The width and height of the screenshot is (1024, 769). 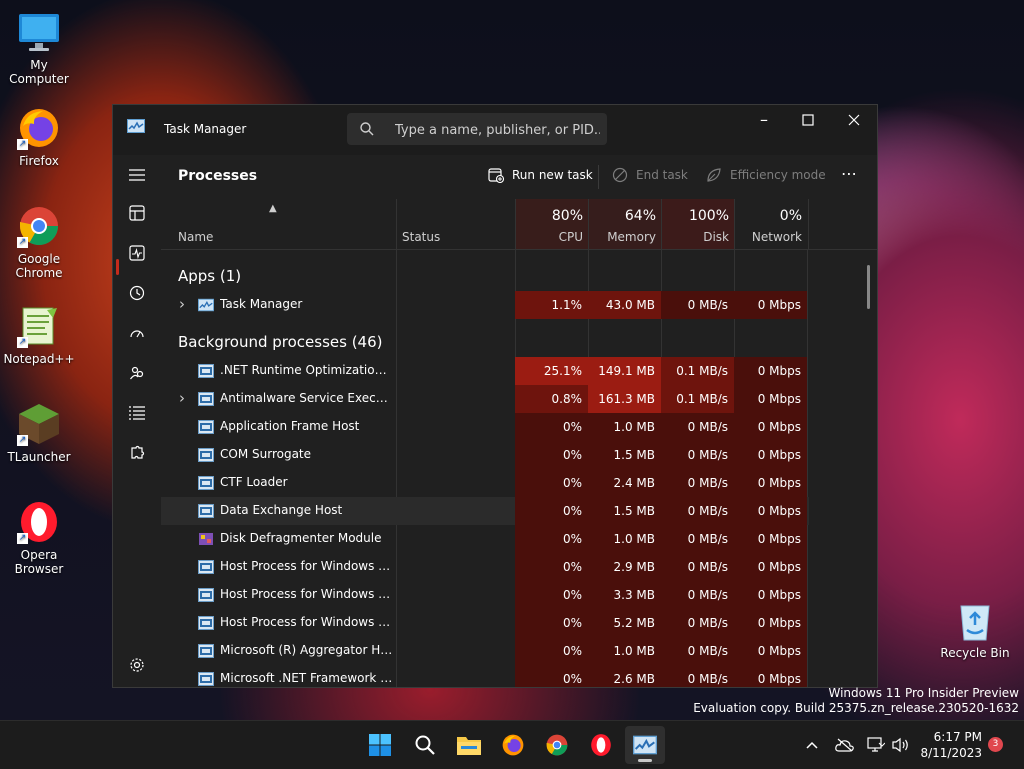 I want to click on end-task-button: End task, so click(x=650, y=175).